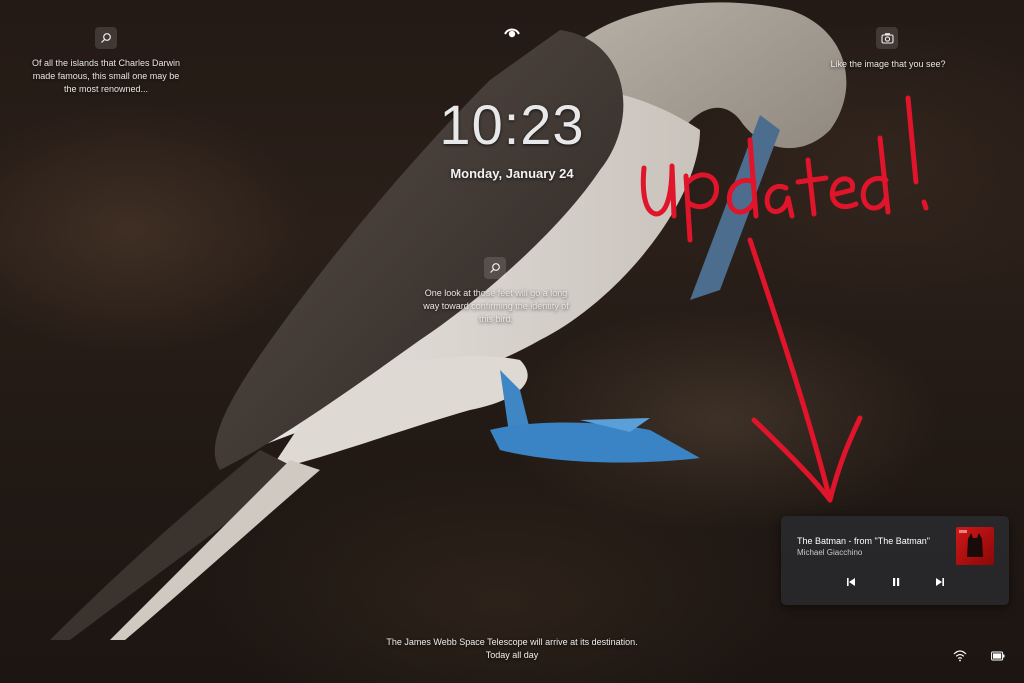  What do you see at coordinates (830, 552) in the screenshot?
I see `media-track-artist: Michael Giacchino` at bounding box center [830, 552].